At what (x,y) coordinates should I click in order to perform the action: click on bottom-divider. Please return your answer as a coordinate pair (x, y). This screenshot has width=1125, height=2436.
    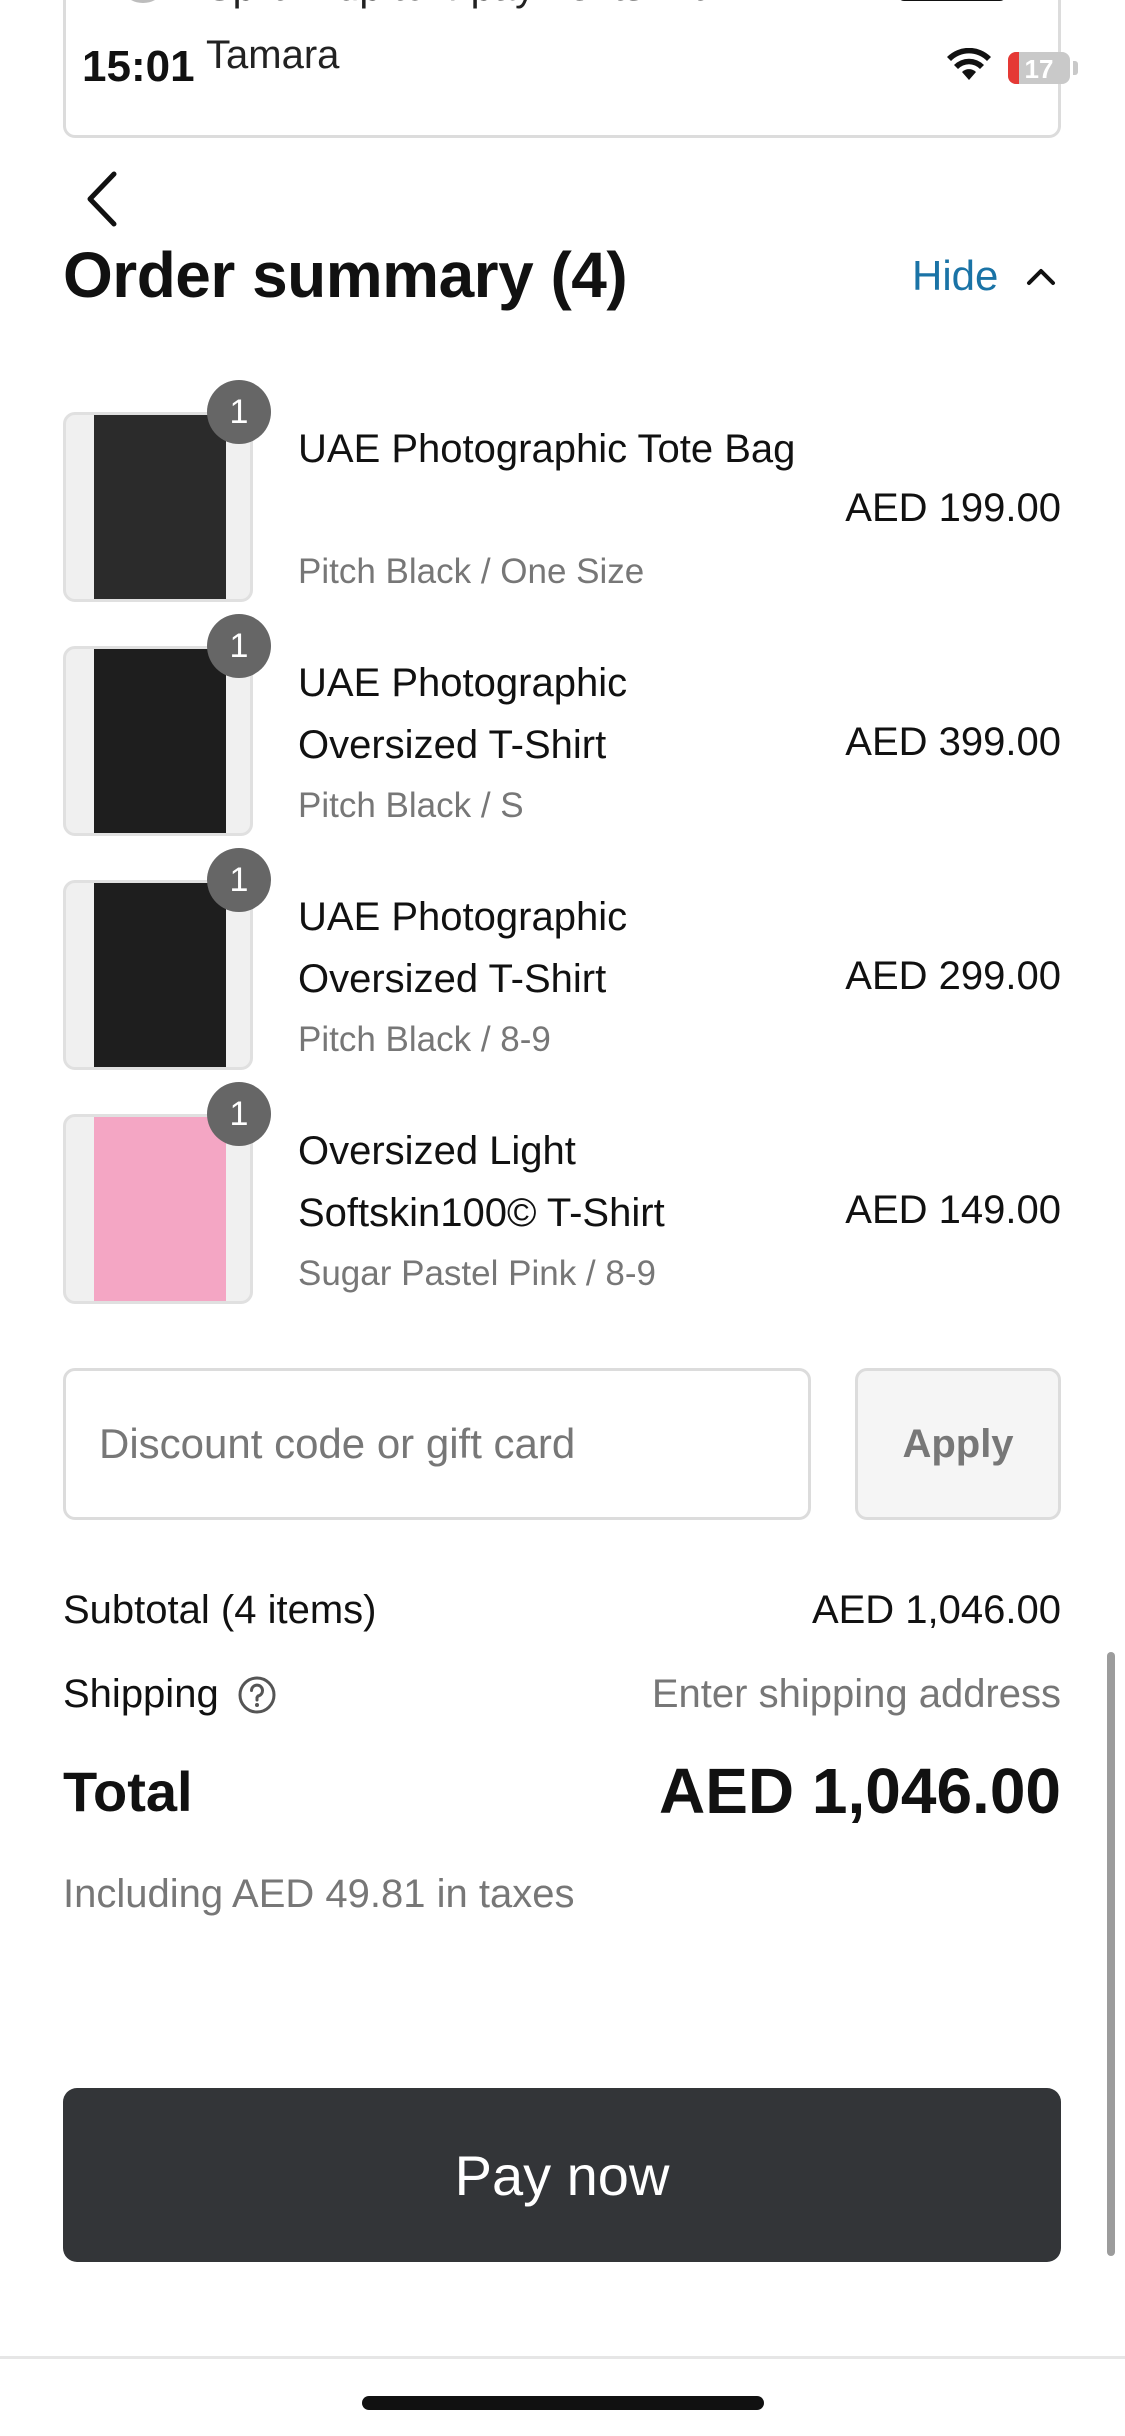
    Looking at the image, I should click on (562, 2357).